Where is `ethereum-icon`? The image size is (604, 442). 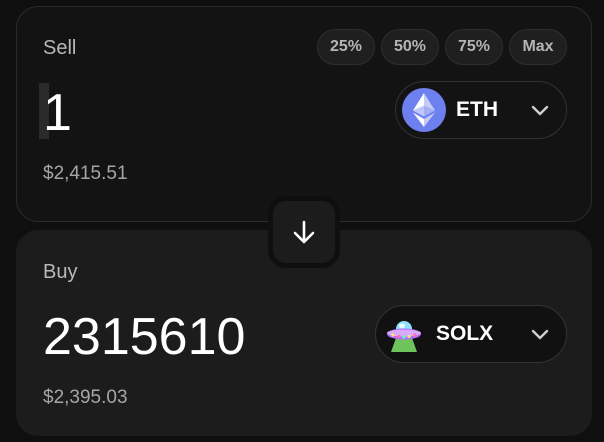
ethereum-icon is located at coordinates (424, 110).